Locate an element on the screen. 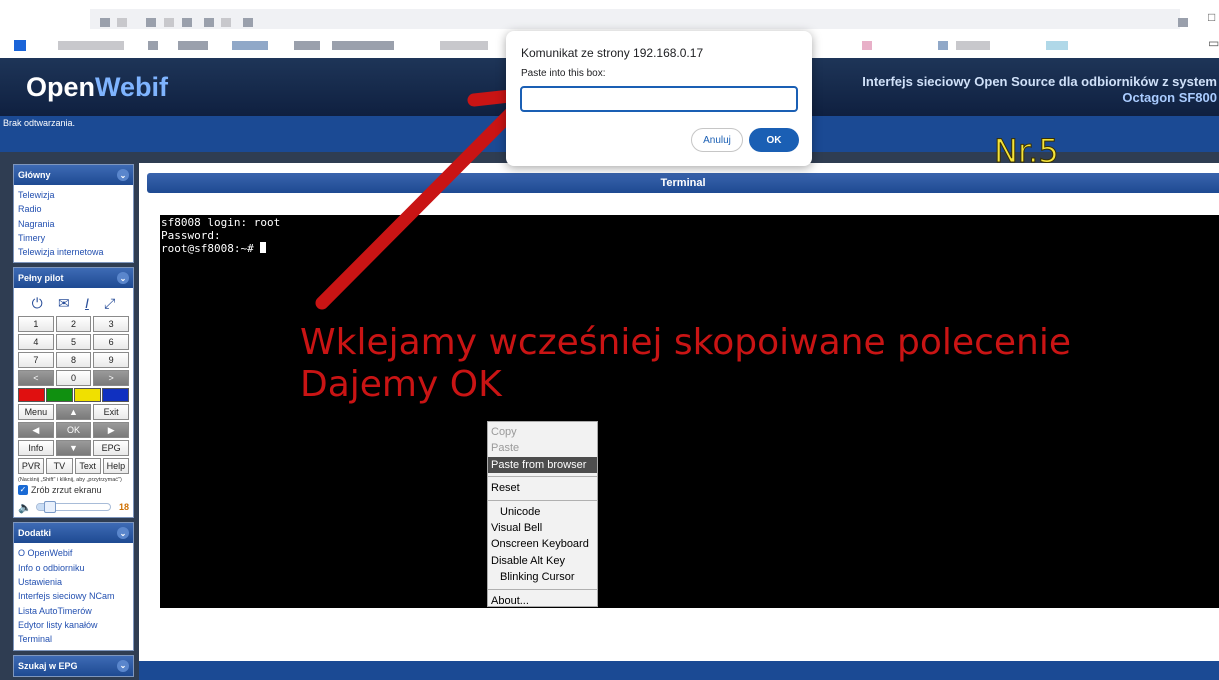 The image size is (1219, 680). paste-input is located at coordinates (659, 99).